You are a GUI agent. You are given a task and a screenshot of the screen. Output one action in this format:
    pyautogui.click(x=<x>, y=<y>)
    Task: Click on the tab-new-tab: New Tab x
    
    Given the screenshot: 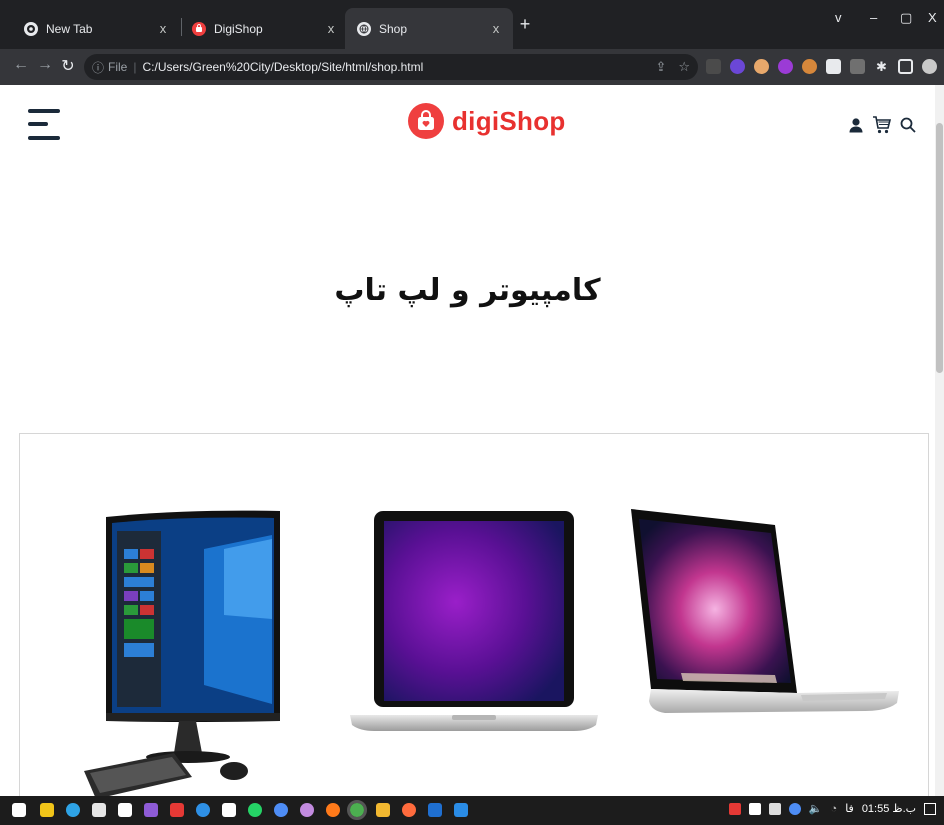 What is the action you would take?
    pyautogui.click(x=96, y=28)
    